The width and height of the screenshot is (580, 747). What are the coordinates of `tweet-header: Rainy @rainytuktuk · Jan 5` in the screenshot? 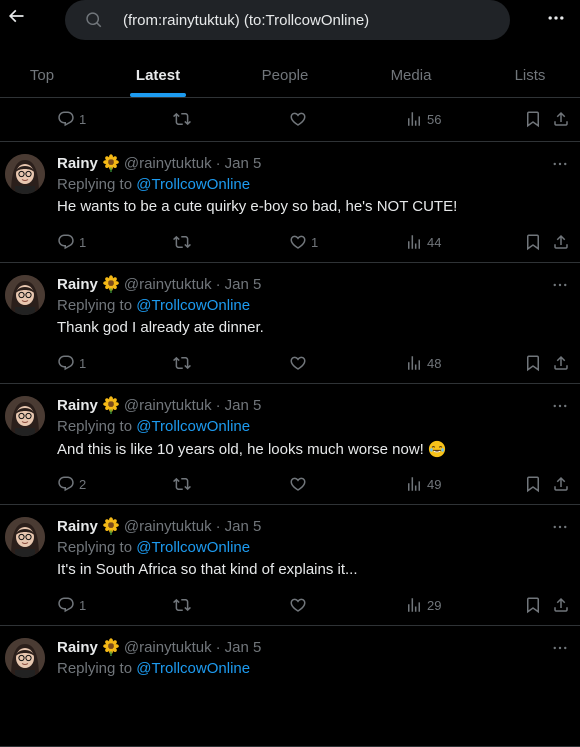 It's located at (159, 647).